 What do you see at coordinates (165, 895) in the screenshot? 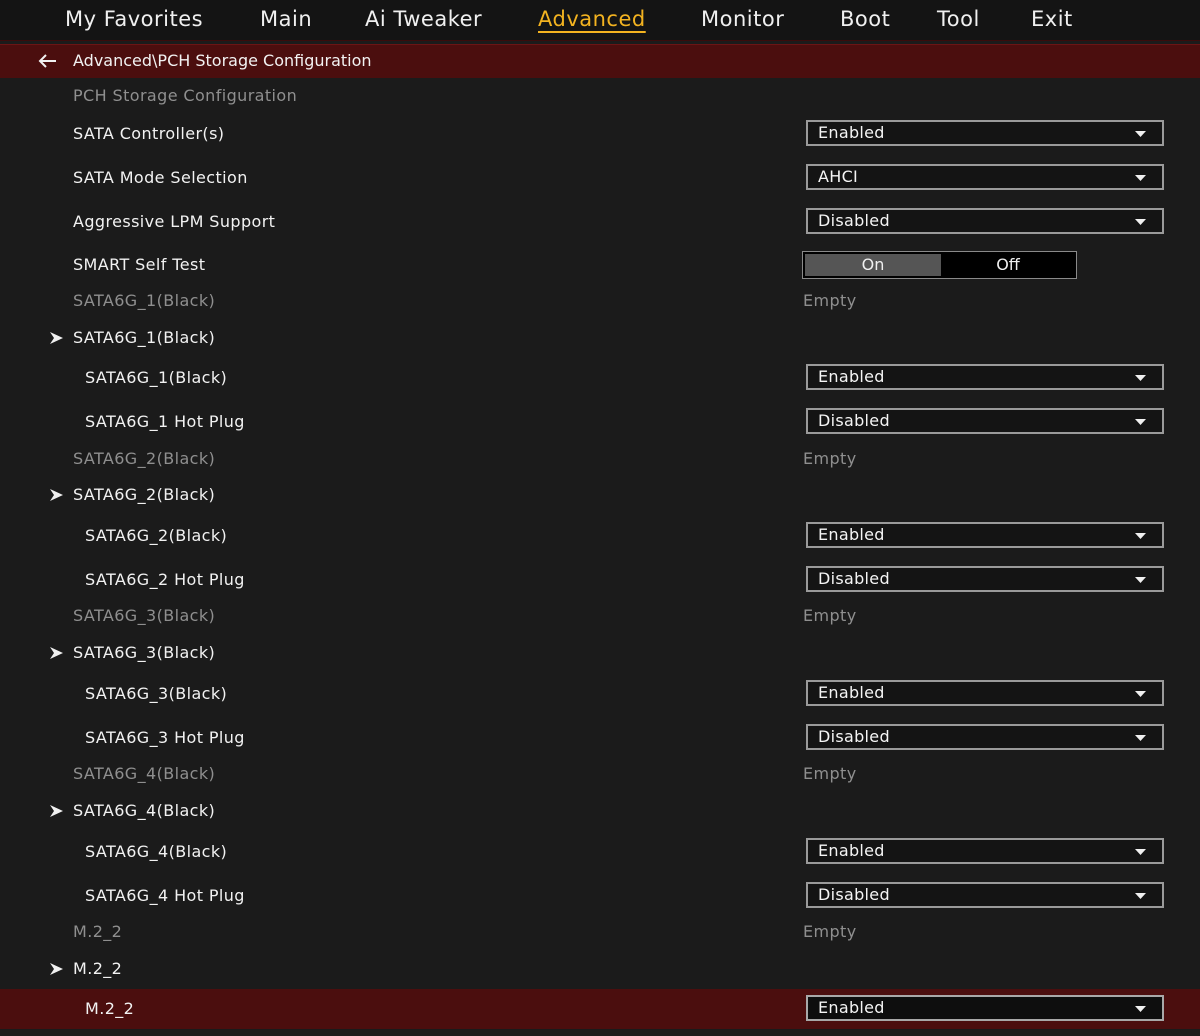
I see `setting-label: SATA6G_4 Hot Plug` at bounding box center [165, 895].